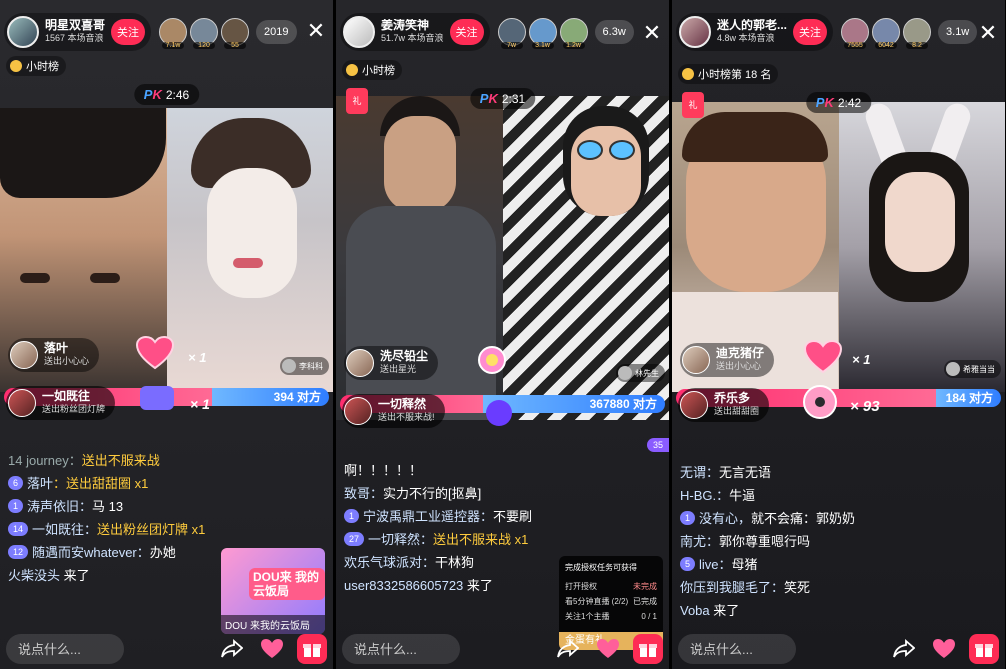 This screenshot has width=1006, height=669. What do you see at coordinates (838, 519) in the screenshot?
I see `chat-line: 1 没有心，就不会痛：郭奶奶` at bounding box center [838, 519].